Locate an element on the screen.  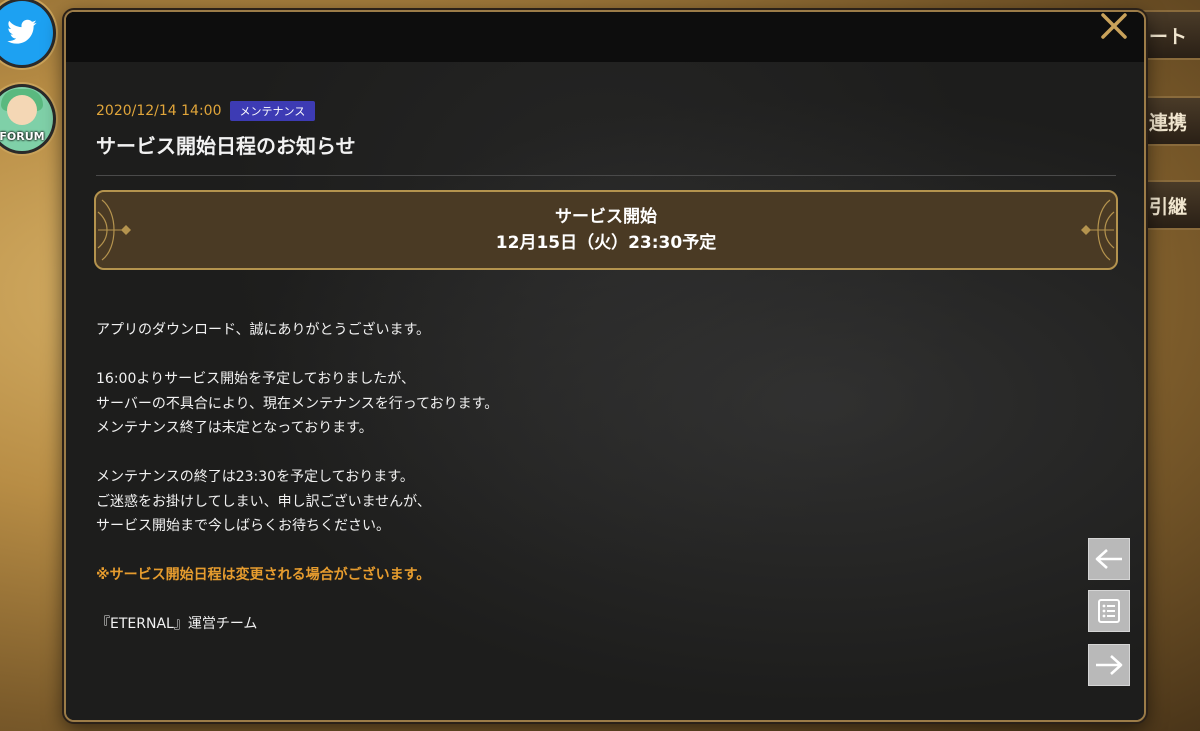
arrow-left-icon is located at coordinates (1108, 559).